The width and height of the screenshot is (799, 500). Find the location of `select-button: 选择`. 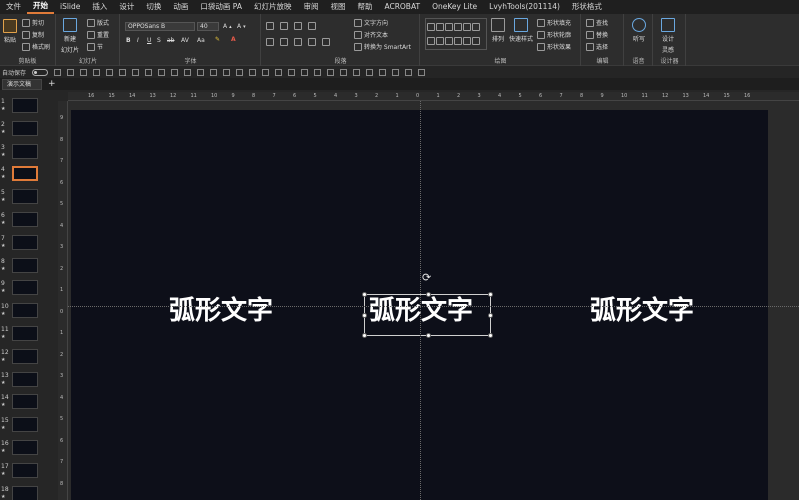

select-button: 选择 is located at coordinates (597, 46).